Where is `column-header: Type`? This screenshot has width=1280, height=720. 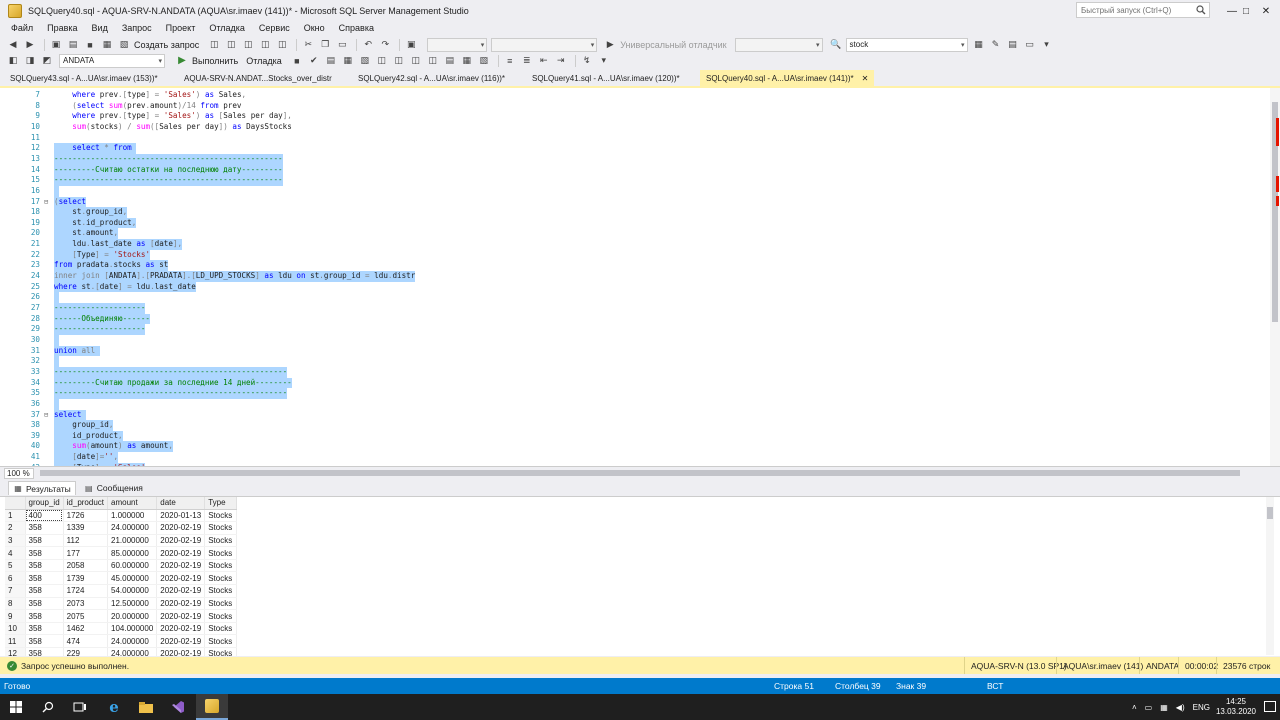
column-header: Type is located at coordinates (221, 503).